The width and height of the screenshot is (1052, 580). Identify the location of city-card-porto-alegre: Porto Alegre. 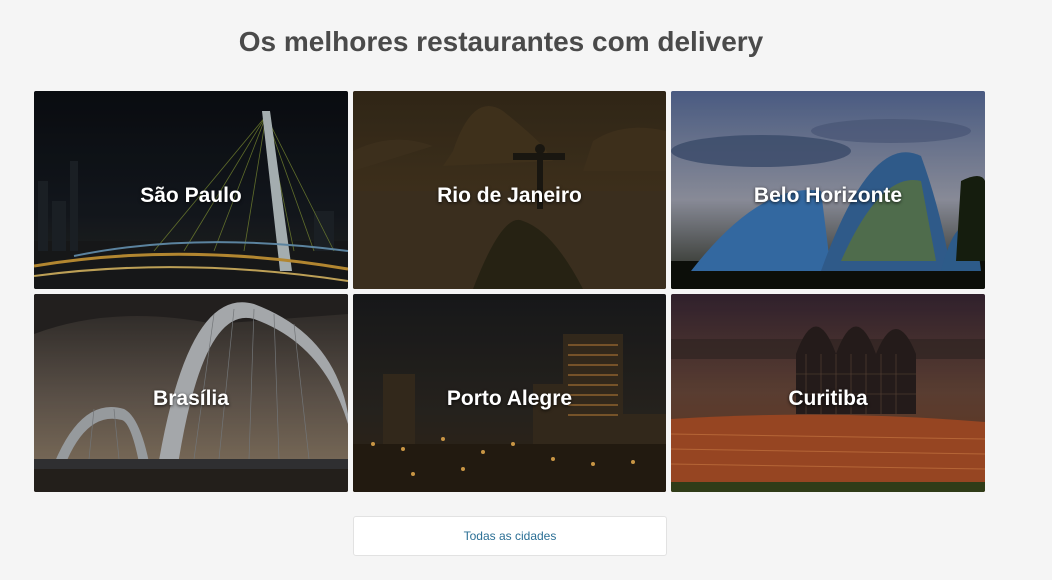
(509, 393).